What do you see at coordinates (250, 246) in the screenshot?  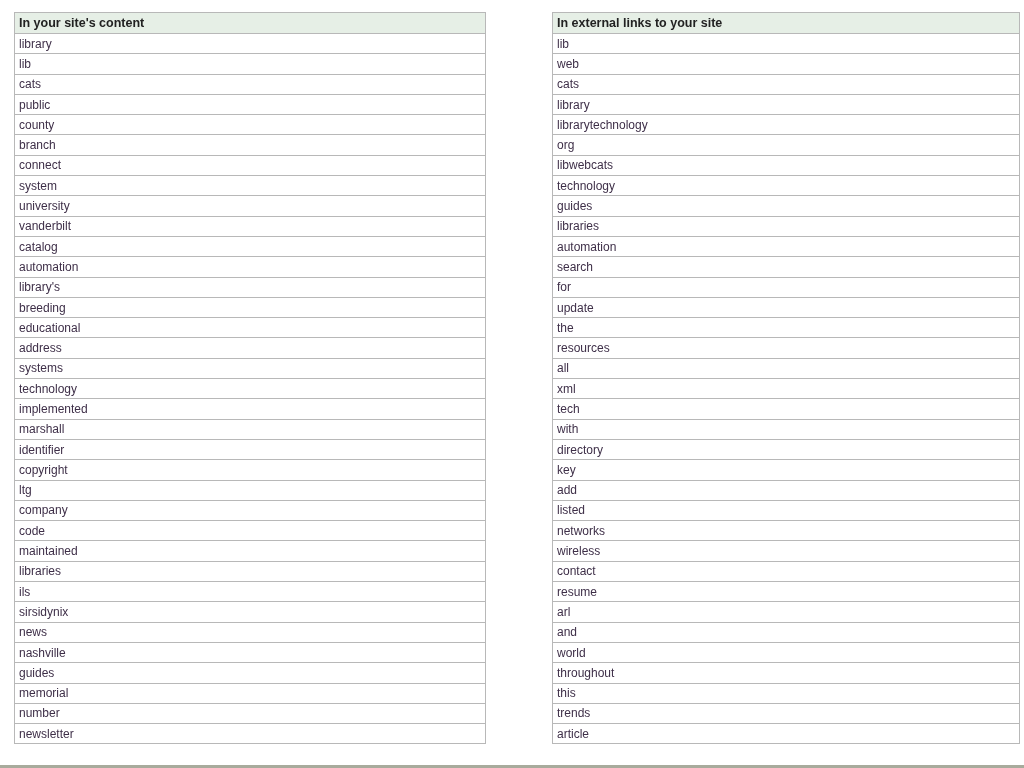 I see `keyword-cell: catalog` at bounding box center [250, 246].